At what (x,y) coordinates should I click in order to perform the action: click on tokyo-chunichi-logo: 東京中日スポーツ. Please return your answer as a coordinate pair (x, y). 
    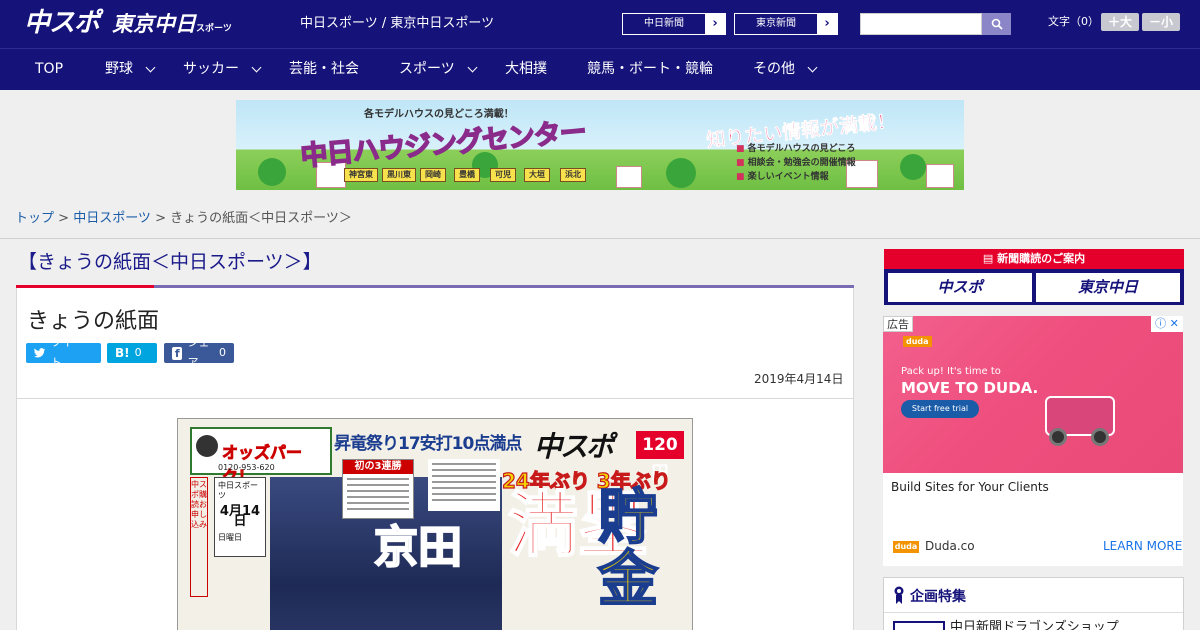
    Looking at the image, I should click on (172, 26).